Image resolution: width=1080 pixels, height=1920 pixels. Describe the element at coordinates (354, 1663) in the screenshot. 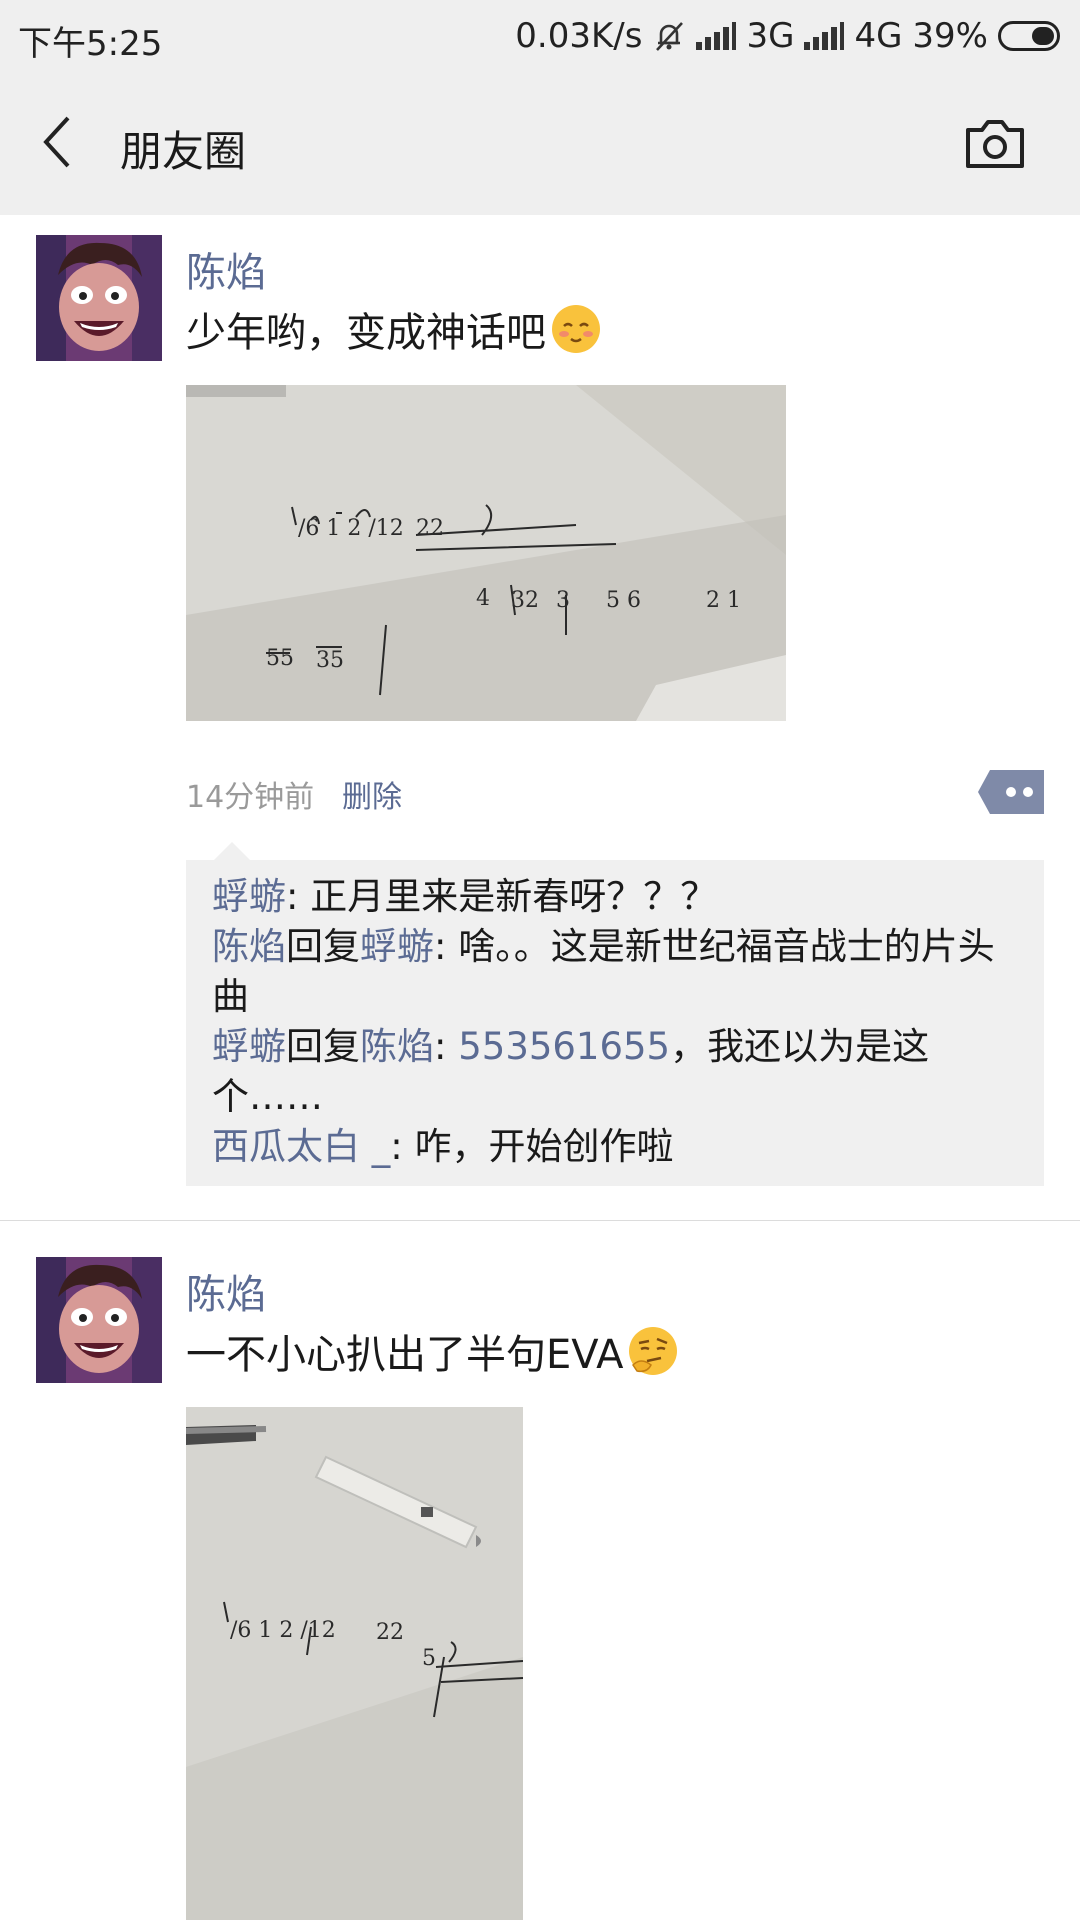

I see `post-photo: /6 1 2 /12 22 5` at that location.